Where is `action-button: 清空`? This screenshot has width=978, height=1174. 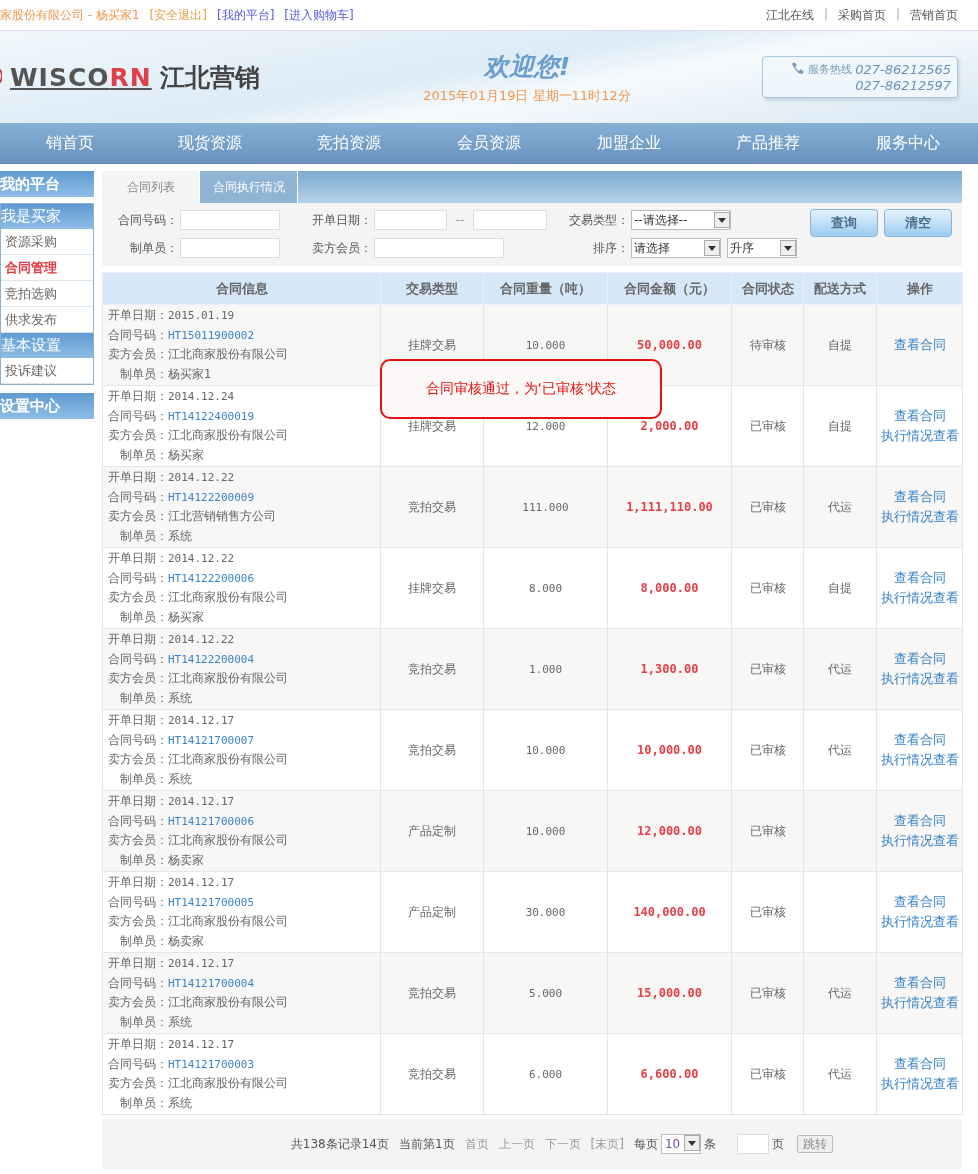
action-button: 清空 is located at coordinates (918, 223).